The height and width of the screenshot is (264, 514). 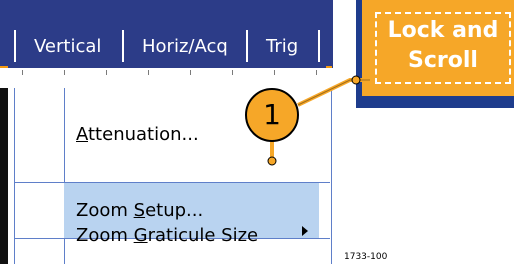 What do you see at coordinates (366, 257) in the screenshot?
I see `figure-id: 1733-100` at bounding box center [366, 257].